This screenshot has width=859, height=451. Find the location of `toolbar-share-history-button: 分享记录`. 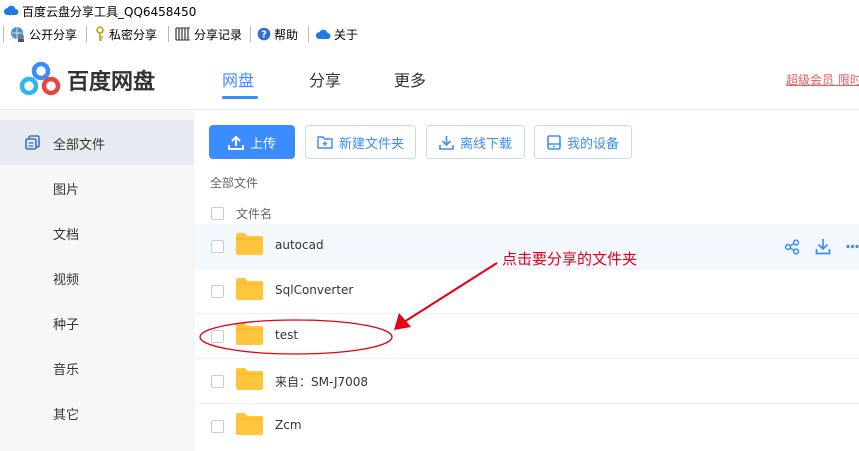

toolbar-share-history-button: 分享记录 is located at coordinates (208, 34).